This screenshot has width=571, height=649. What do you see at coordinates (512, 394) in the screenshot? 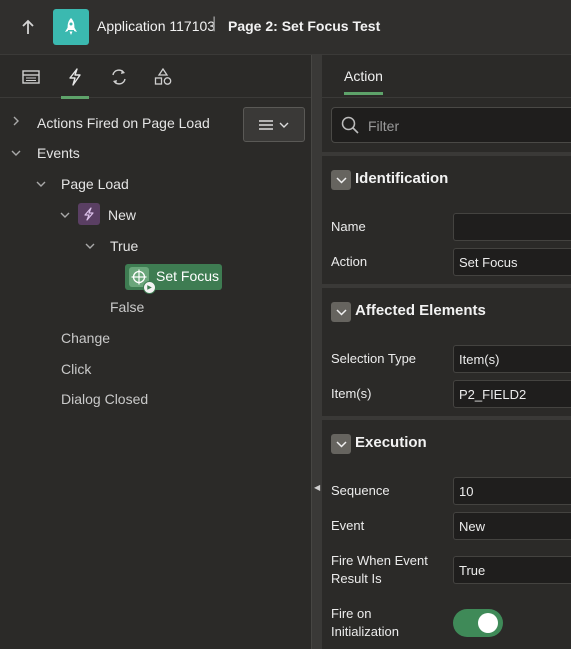
I see `items-field: P2_FIELD2` at bounding box center [512, 394].